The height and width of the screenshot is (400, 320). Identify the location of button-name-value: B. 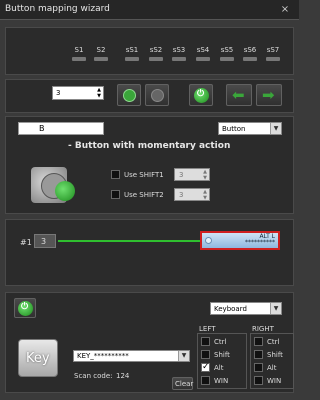
(42, 128).